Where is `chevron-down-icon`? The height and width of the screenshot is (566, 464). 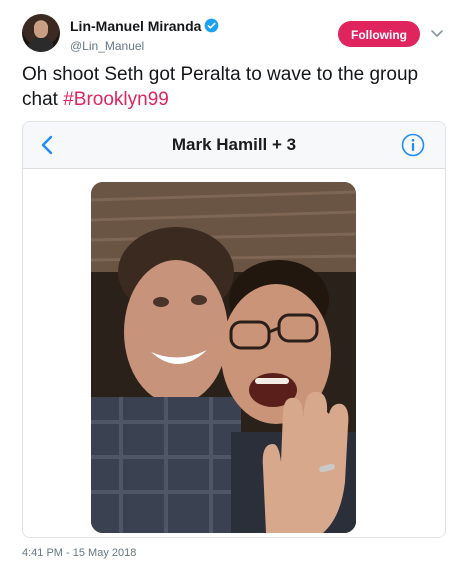
chevron-down-icon is located at coordinates (437, 33).